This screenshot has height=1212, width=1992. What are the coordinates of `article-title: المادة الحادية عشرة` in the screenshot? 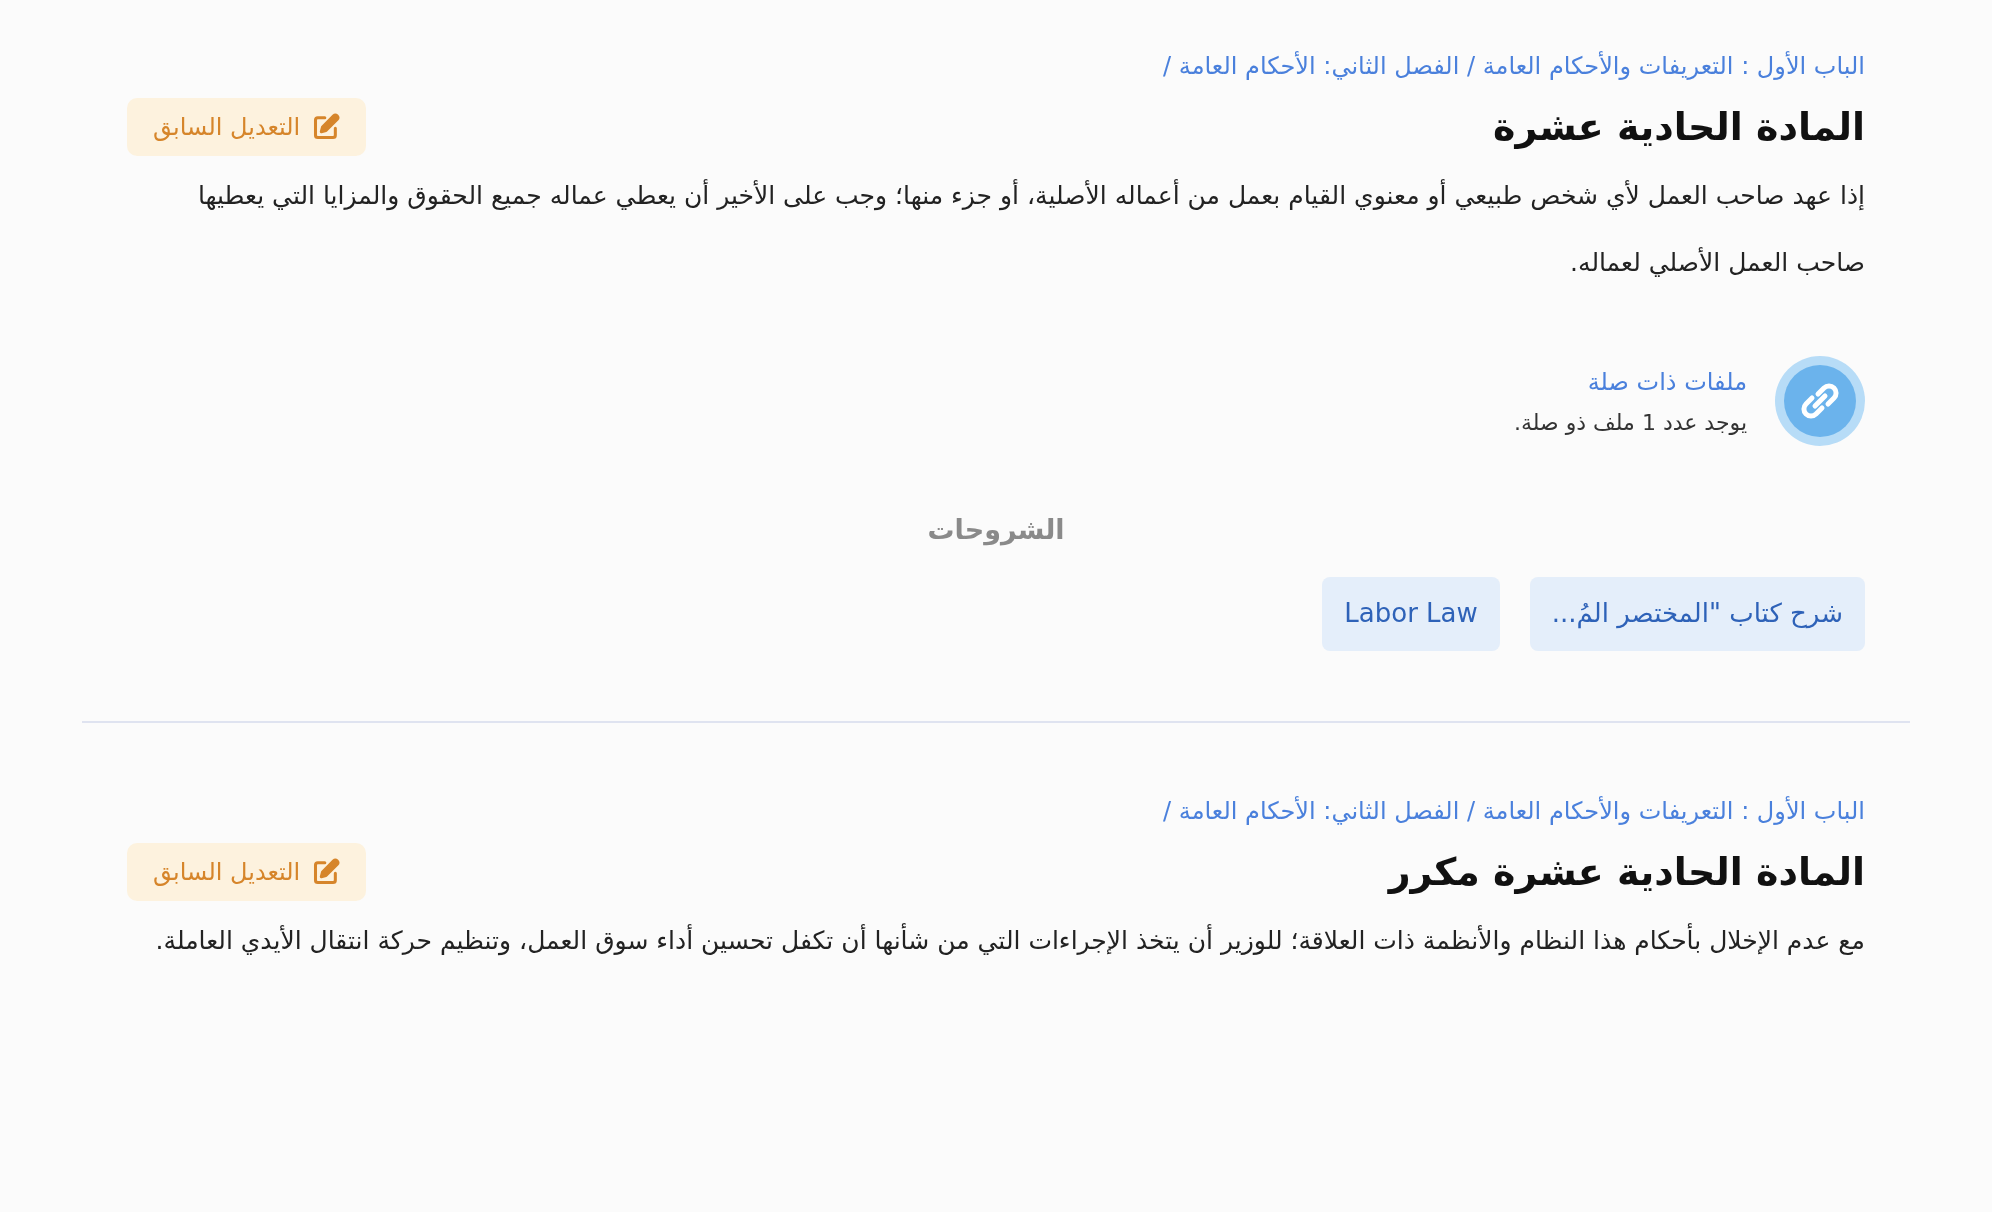 It's located at (1679, 127).